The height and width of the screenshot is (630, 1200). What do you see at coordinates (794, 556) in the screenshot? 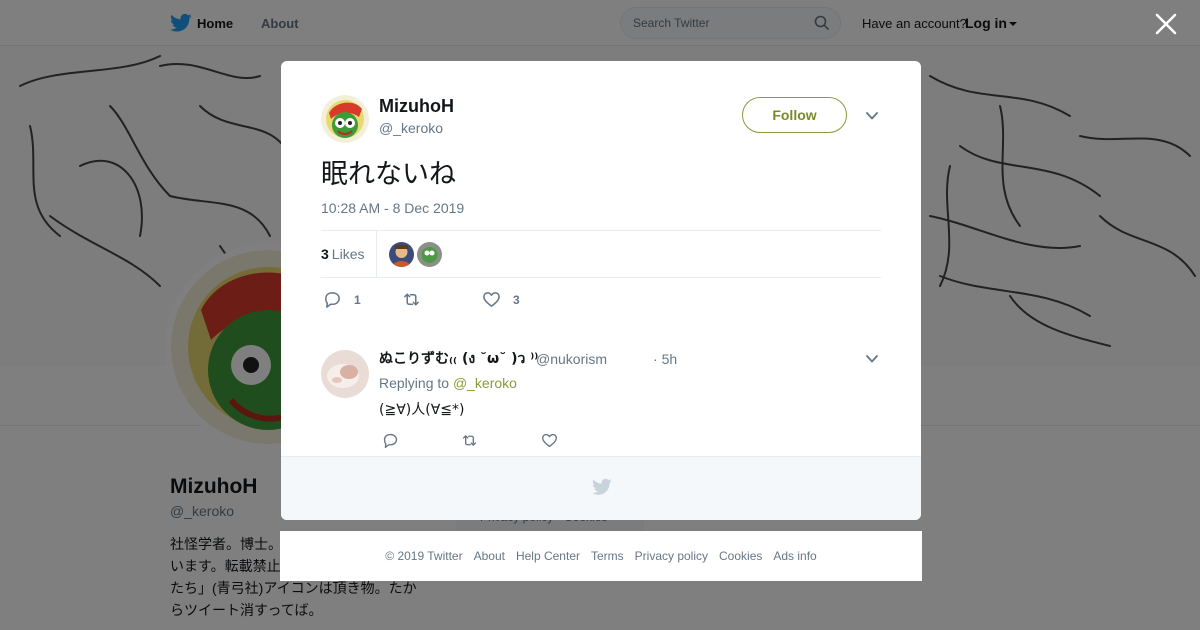
I see `footer-link-ads-info: Ads info` at bounding box center [794, 556].